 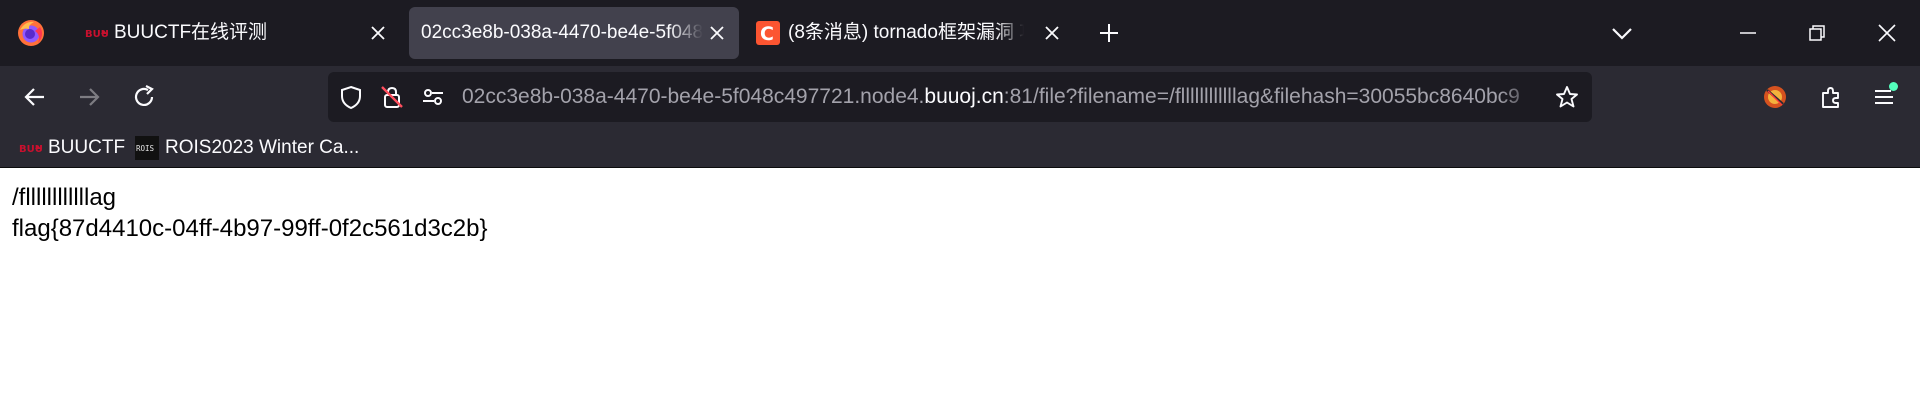 I want to click on update-badge-dot, so click(x=1893, y=86).